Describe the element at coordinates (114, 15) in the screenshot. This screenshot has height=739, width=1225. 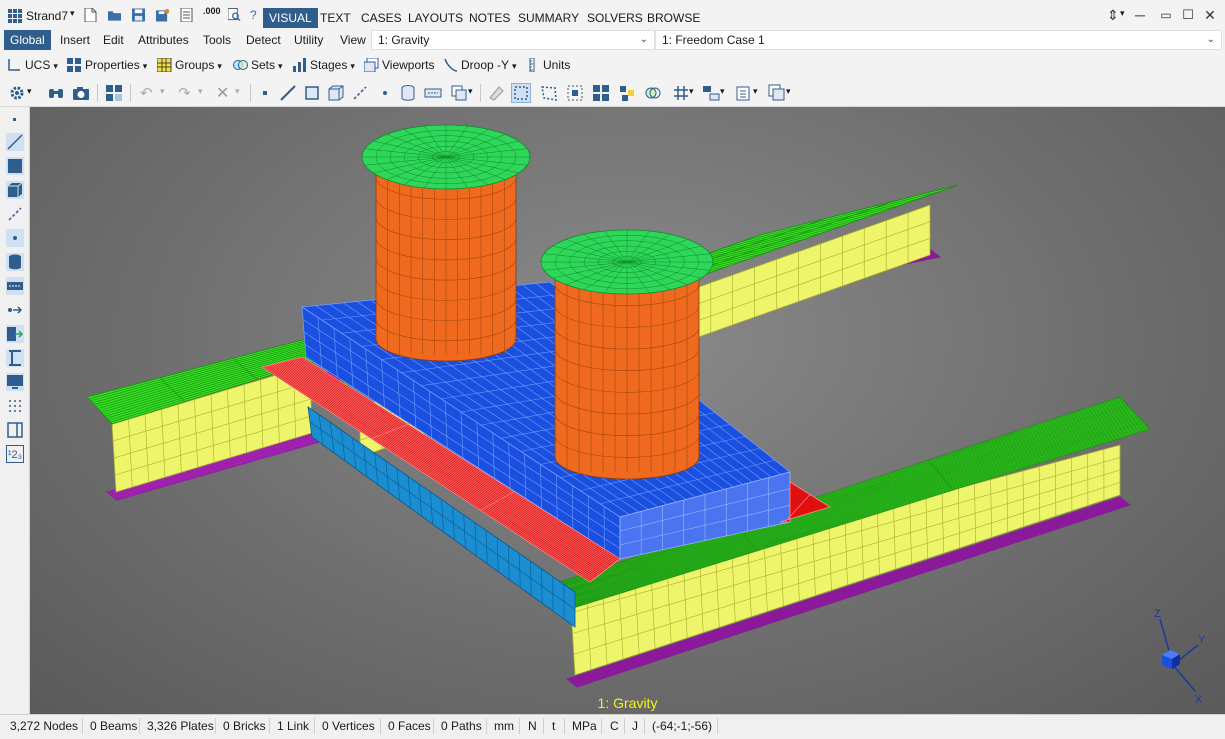
I see `open-folder-icon` at that location.